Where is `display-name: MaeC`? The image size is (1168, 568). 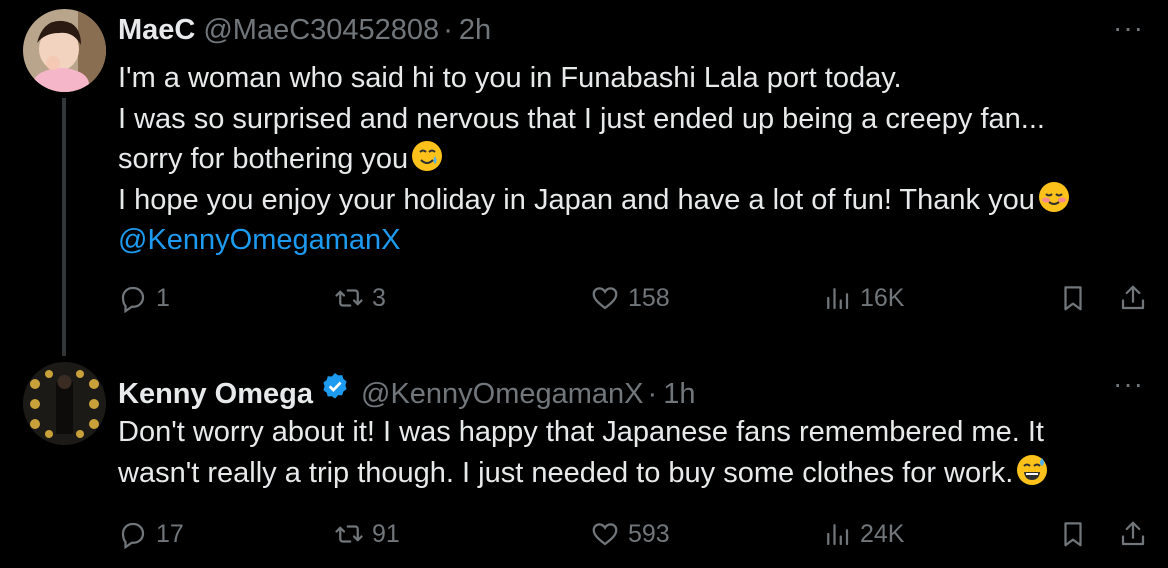 display-name: MaeC is located at coordinates (156, 30).